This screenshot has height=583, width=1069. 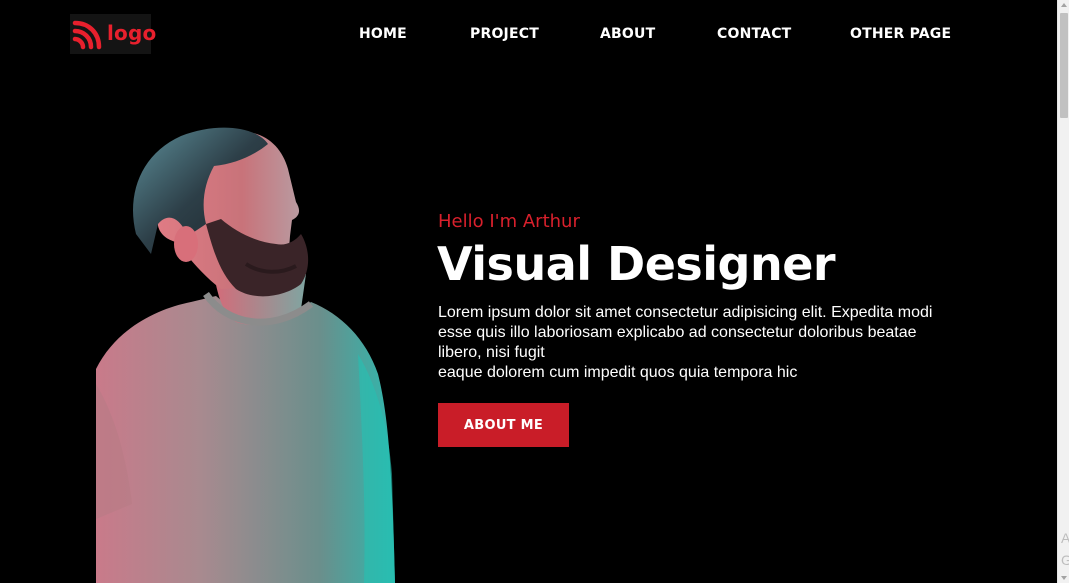 I want to click on page-scrollbar, so click(x=1063, y=291).